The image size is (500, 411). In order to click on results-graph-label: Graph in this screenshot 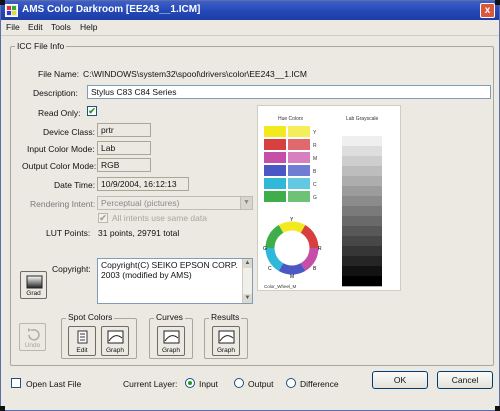, I will do `click(226, 350)`.